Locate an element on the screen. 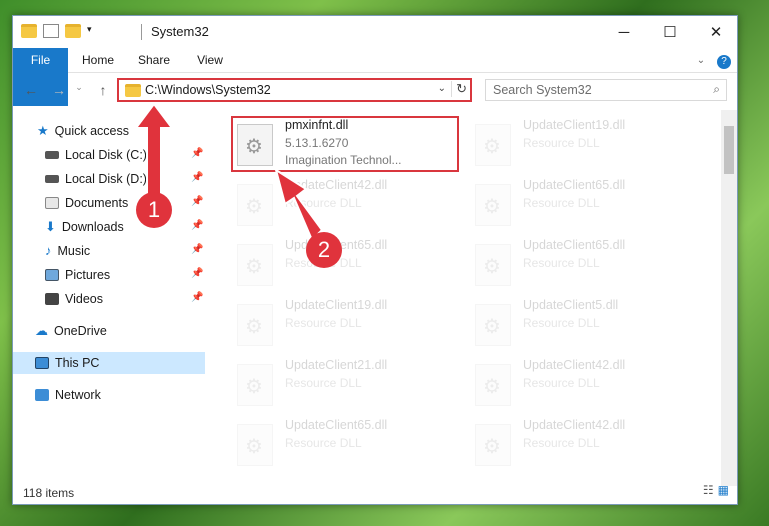 The width and height of the screenshot is (769, 526). annotation-arrows is located at coordinates (229, 172).